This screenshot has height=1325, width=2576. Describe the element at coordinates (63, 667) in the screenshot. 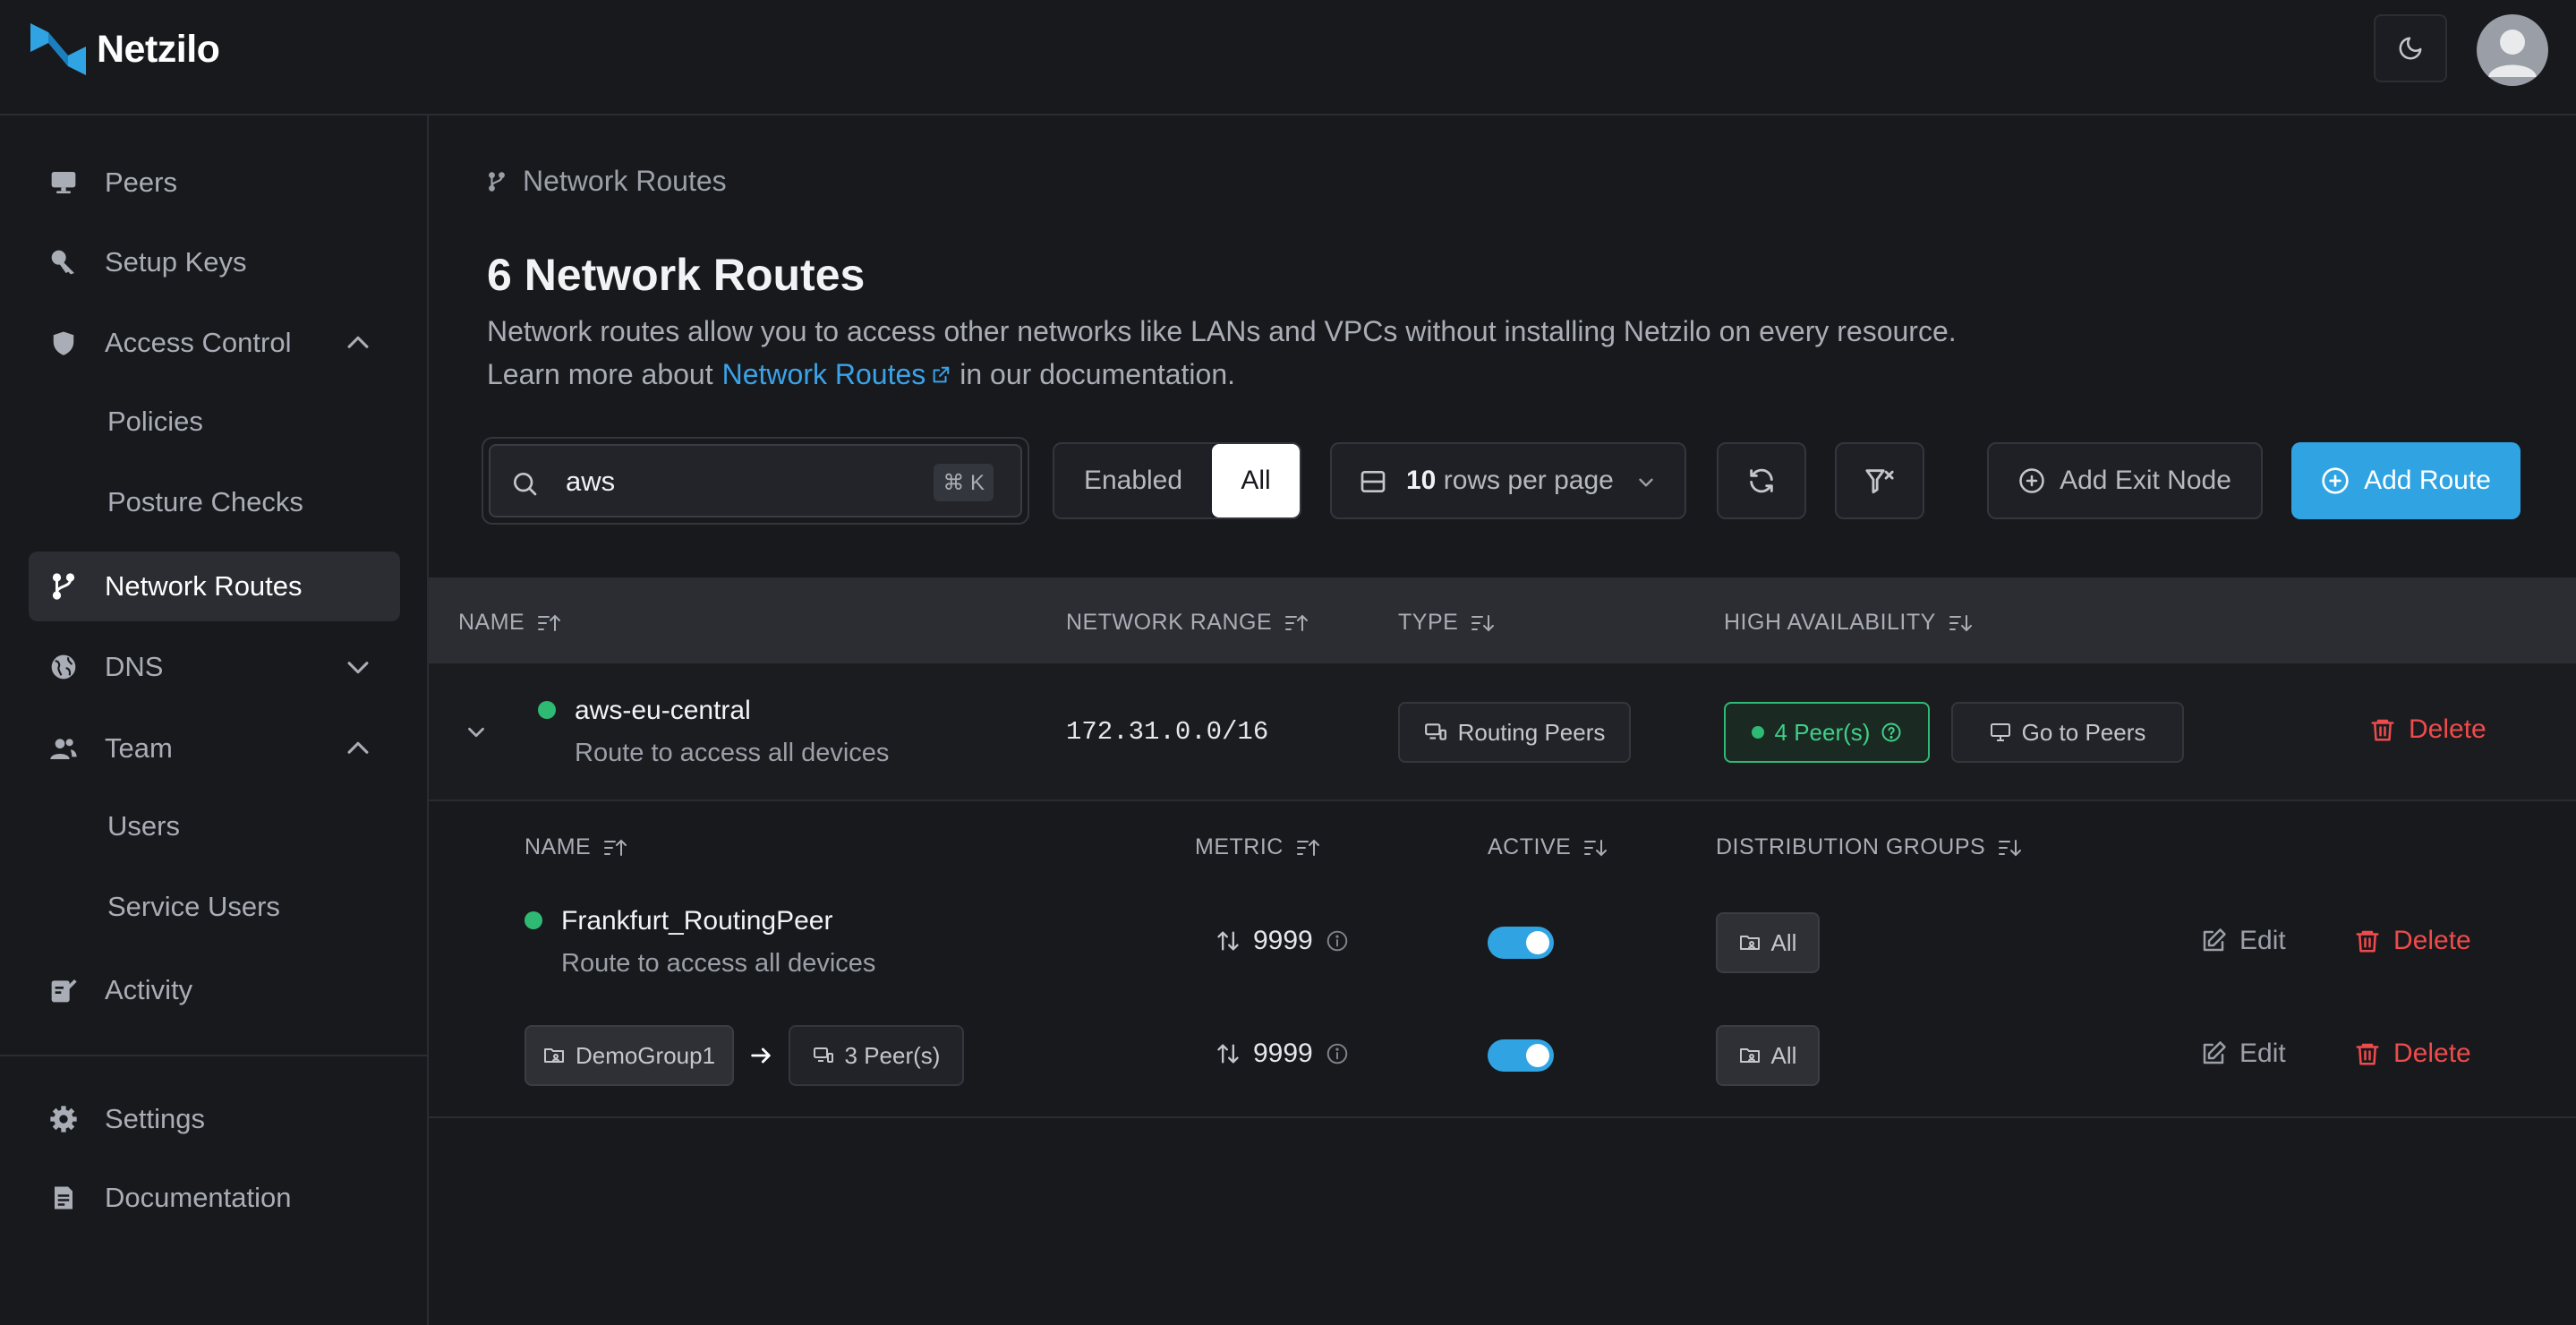

I see `globe-icon` at that location.